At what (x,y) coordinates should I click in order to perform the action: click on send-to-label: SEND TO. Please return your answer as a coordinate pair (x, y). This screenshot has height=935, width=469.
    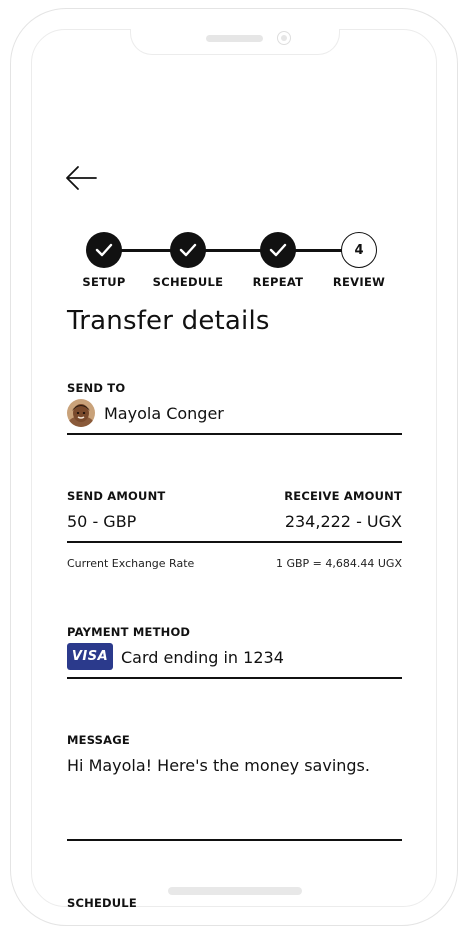
    Looking at the image, I should click on (96, 388).